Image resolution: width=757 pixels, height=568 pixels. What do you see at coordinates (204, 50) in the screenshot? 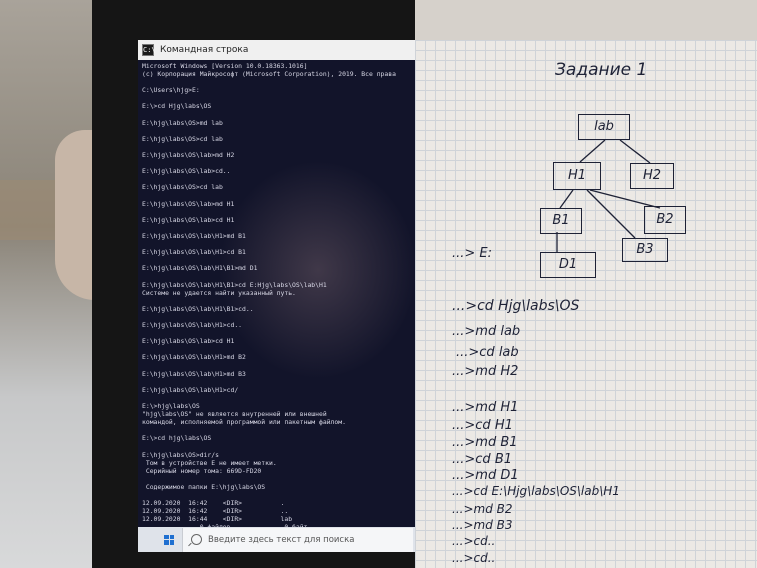
I see `window-title: Командная строка` at bounding box center [204, 50].